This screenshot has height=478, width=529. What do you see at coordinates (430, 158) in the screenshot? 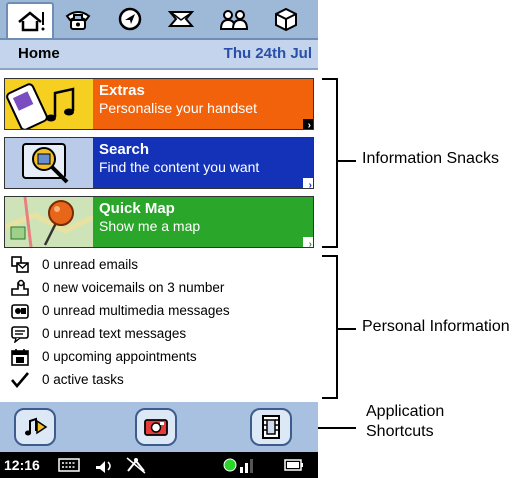
I see `label-information-snacks: Information Snacks` at bounding box center [430, 158].